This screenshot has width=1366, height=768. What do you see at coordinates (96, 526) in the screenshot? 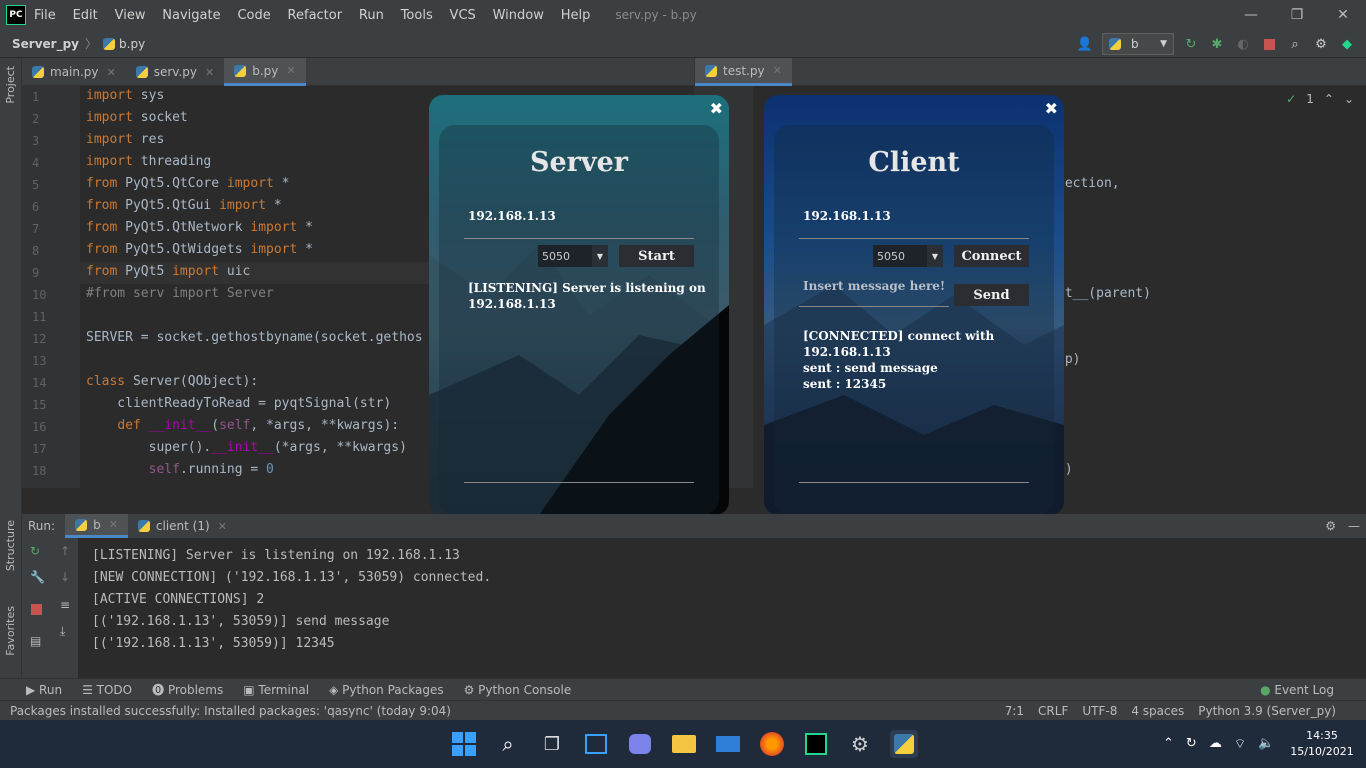
I see `run-tab-b: b ✕` at bounding box center [96, 526].